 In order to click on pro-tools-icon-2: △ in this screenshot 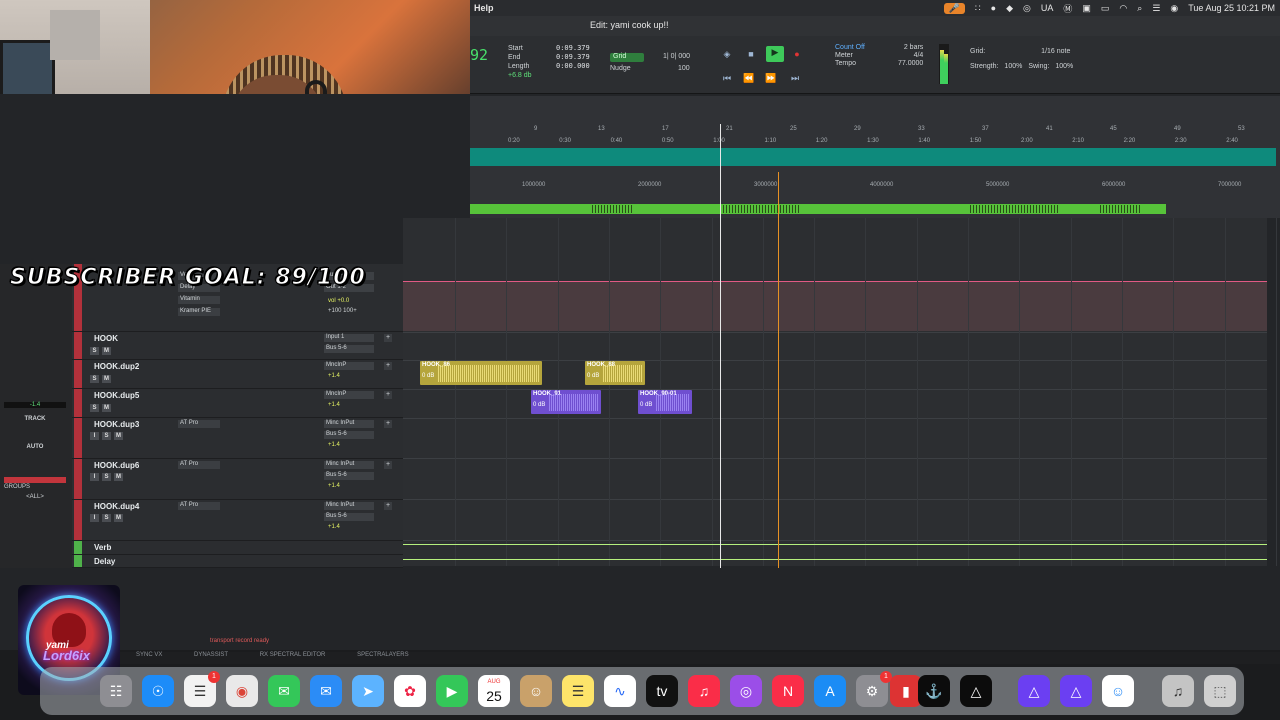, I will do `click(1076, 691)`.